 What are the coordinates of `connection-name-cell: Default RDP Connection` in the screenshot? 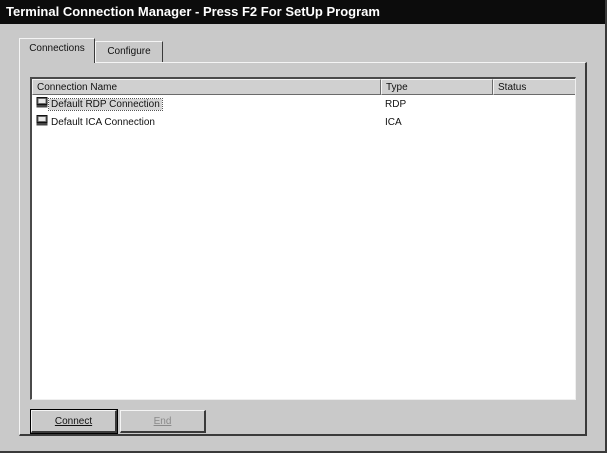 It's located at (99, 105).